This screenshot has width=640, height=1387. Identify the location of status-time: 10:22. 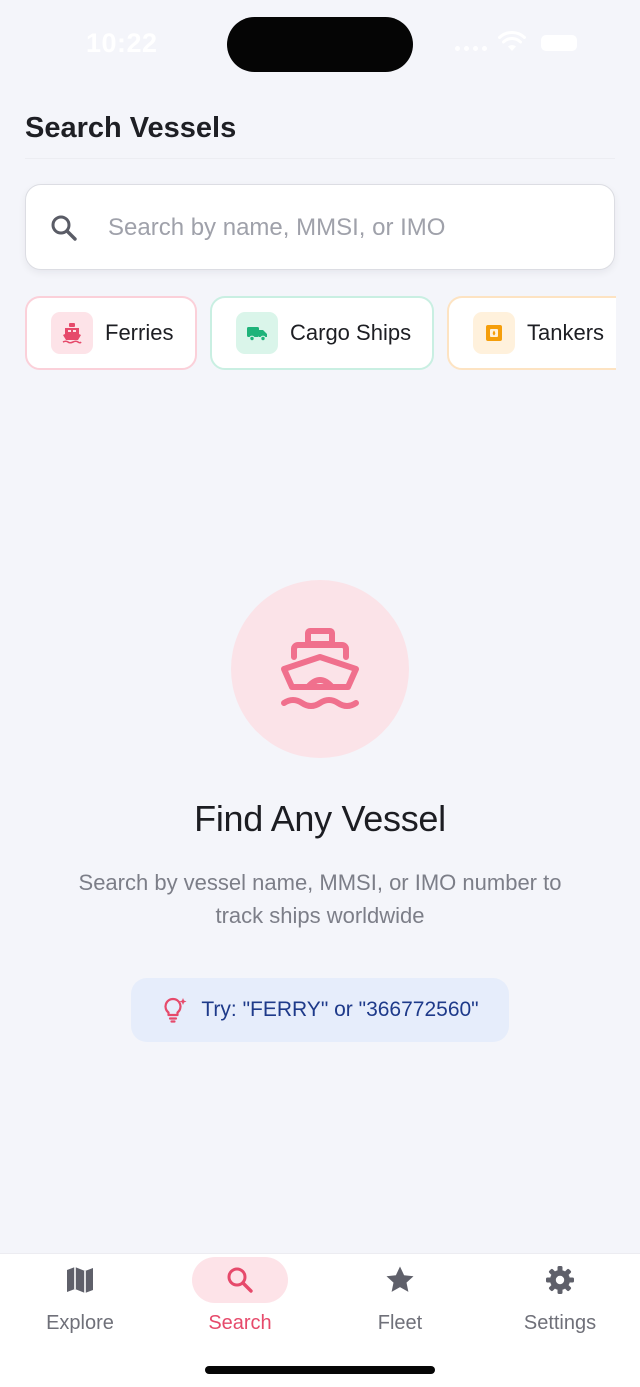
(122, 43).